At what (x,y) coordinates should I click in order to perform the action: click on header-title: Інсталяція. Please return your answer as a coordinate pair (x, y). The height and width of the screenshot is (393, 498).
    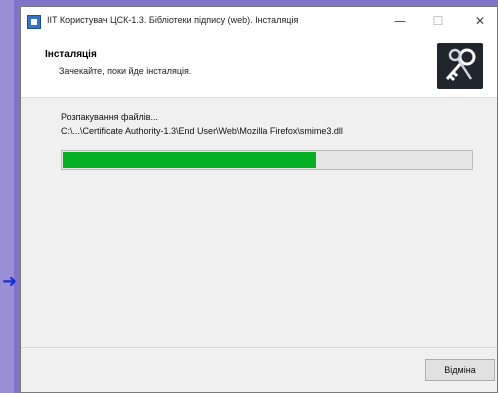
    Looking at the image, I should click on (71, 54).